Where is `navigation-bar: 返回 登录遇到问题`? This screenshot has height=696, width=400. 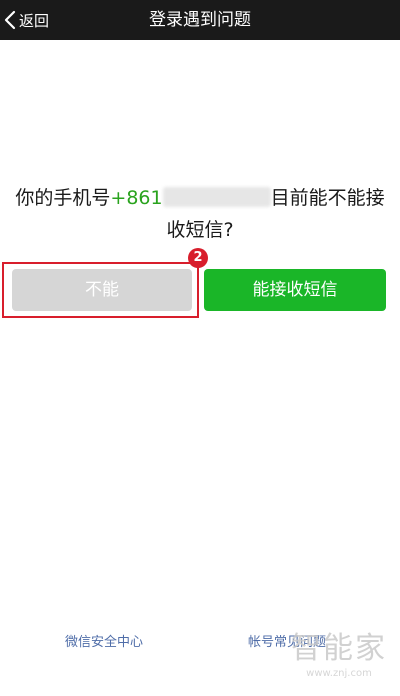
navigation-bar: 返回 登录遇到问题 is located at coordinates (200, 20).